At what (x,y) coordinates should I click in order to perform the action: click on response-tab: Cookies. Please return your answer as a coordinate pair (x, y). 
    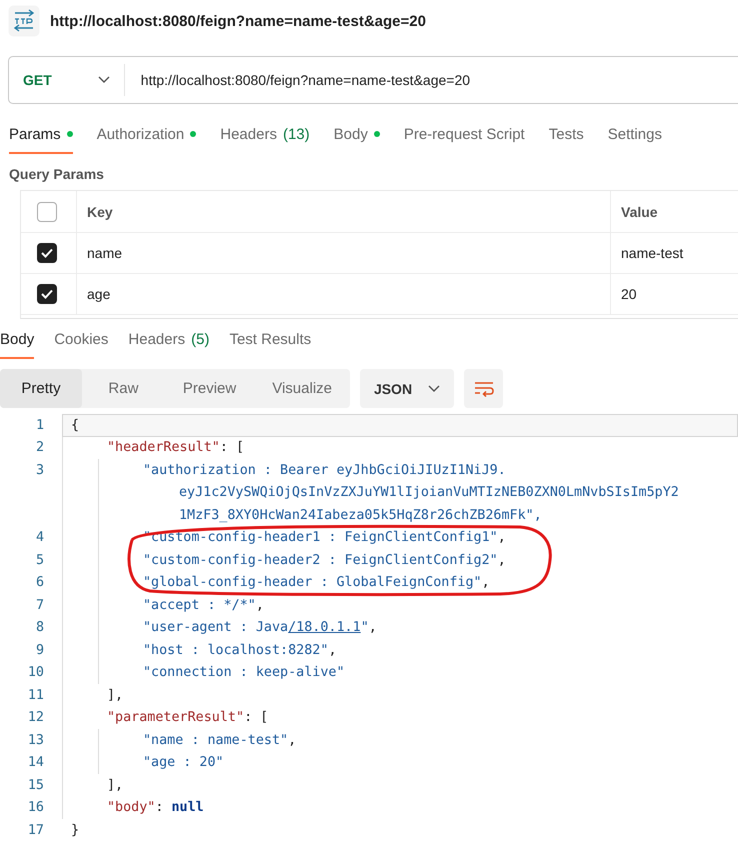
    Looking at the image, I should click on (81, 340).